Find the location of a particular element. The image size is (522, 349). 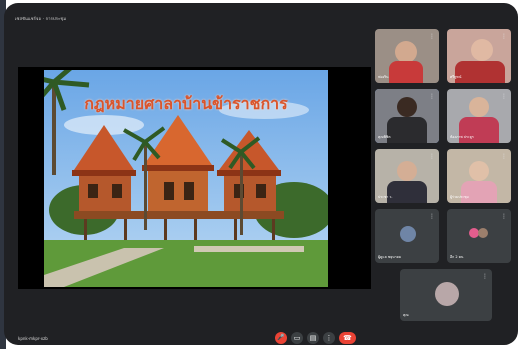

participant-name: คุณ is located at coordinates (406, 315).